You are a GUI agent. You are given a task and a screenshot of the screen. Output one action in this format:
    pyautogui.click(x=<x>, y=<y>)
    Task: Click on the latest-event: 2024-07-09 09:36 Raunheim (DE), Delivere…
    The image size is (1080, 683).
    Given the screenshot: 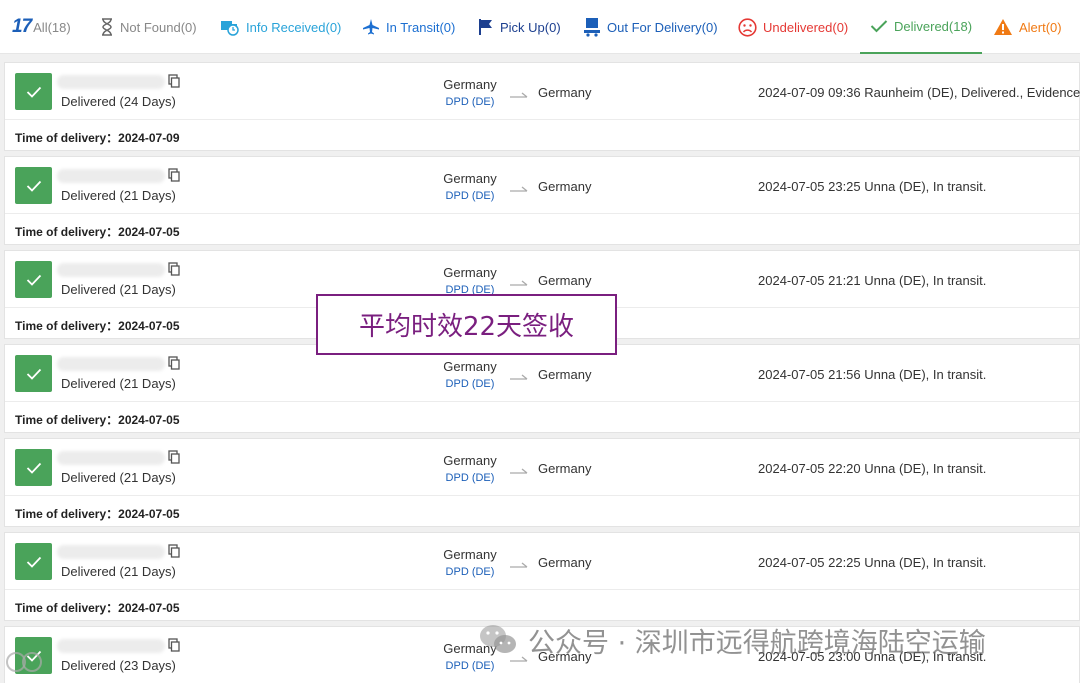 What is the action you would take?
    pyautogui.click(x=919, y=92)
    